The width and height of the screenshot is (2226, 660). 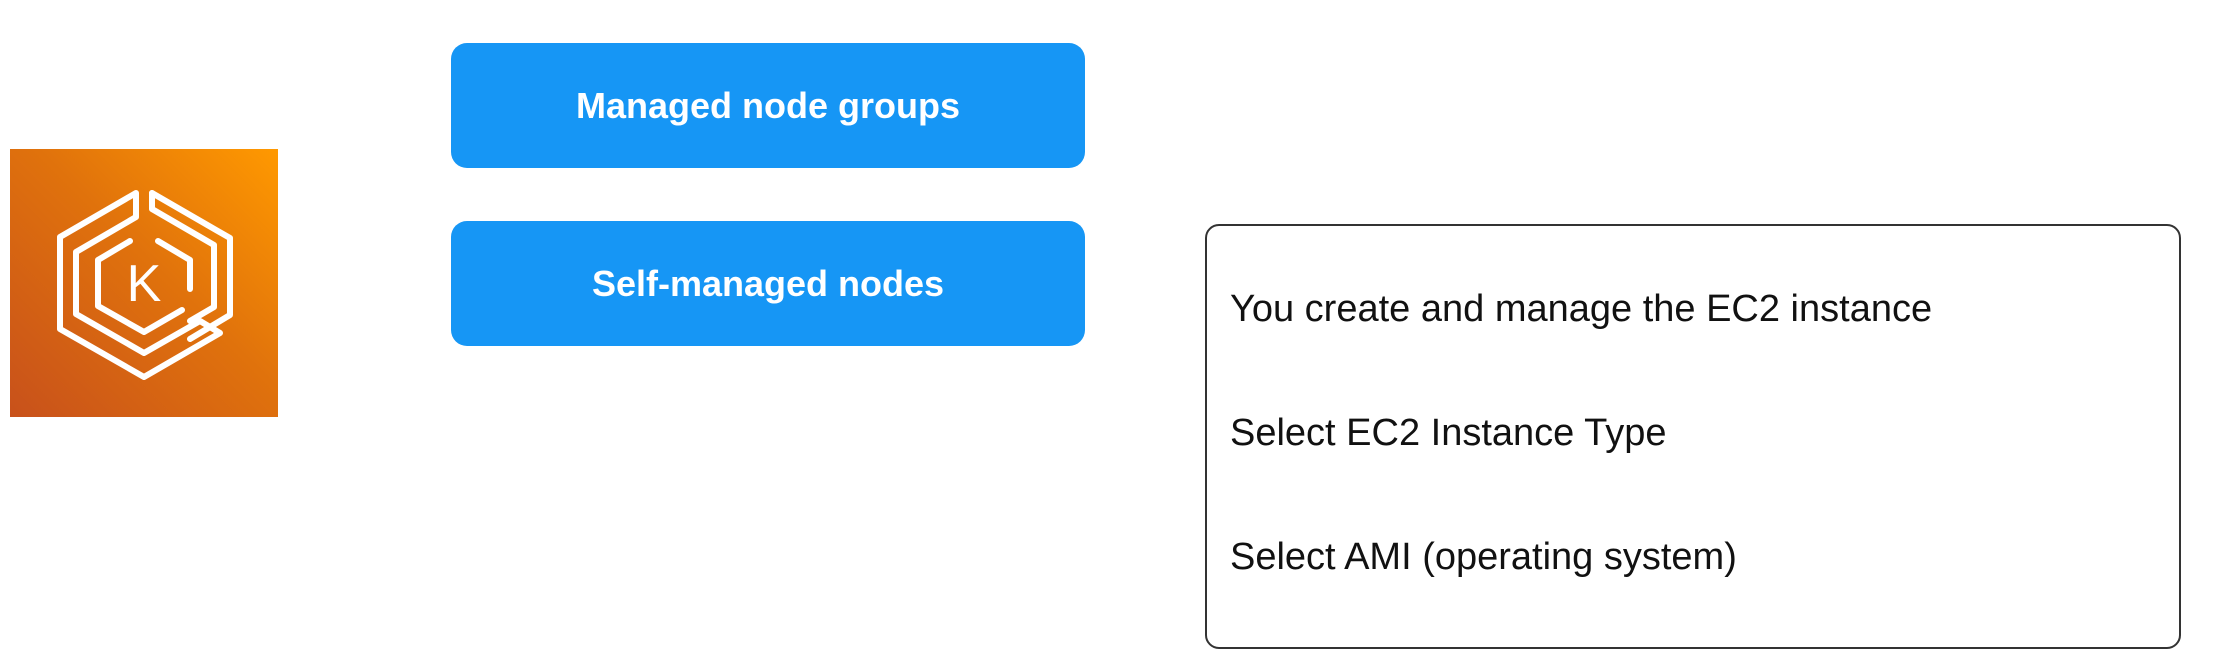 I want to click on eks-icon: K, so click(x=145, y=285).